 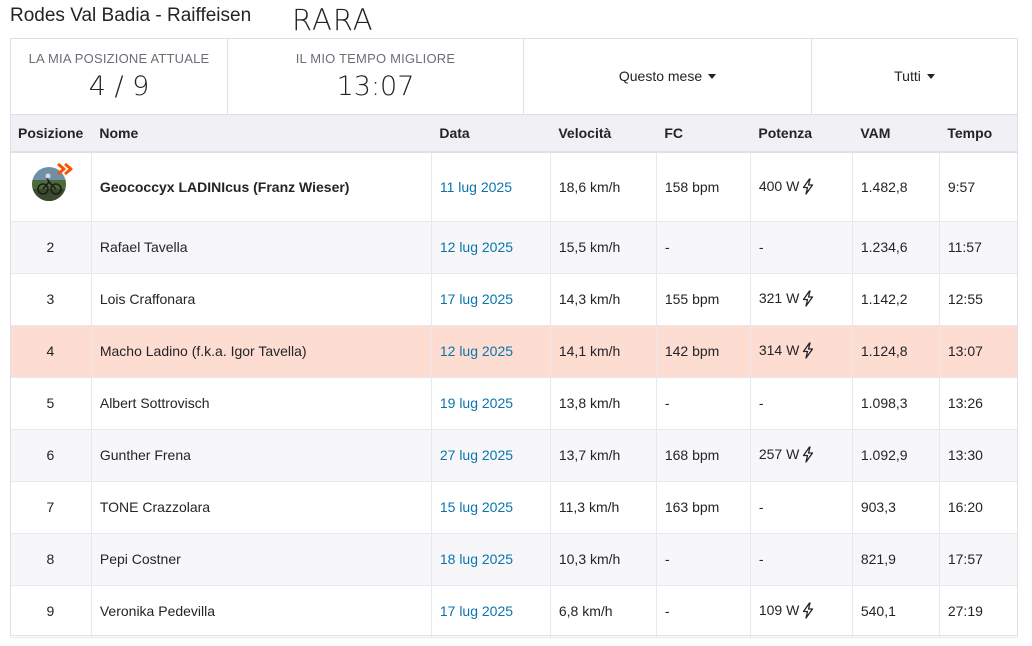 I want to click on speed-cell: 18,6 km/h, so click(x=603, y=187).